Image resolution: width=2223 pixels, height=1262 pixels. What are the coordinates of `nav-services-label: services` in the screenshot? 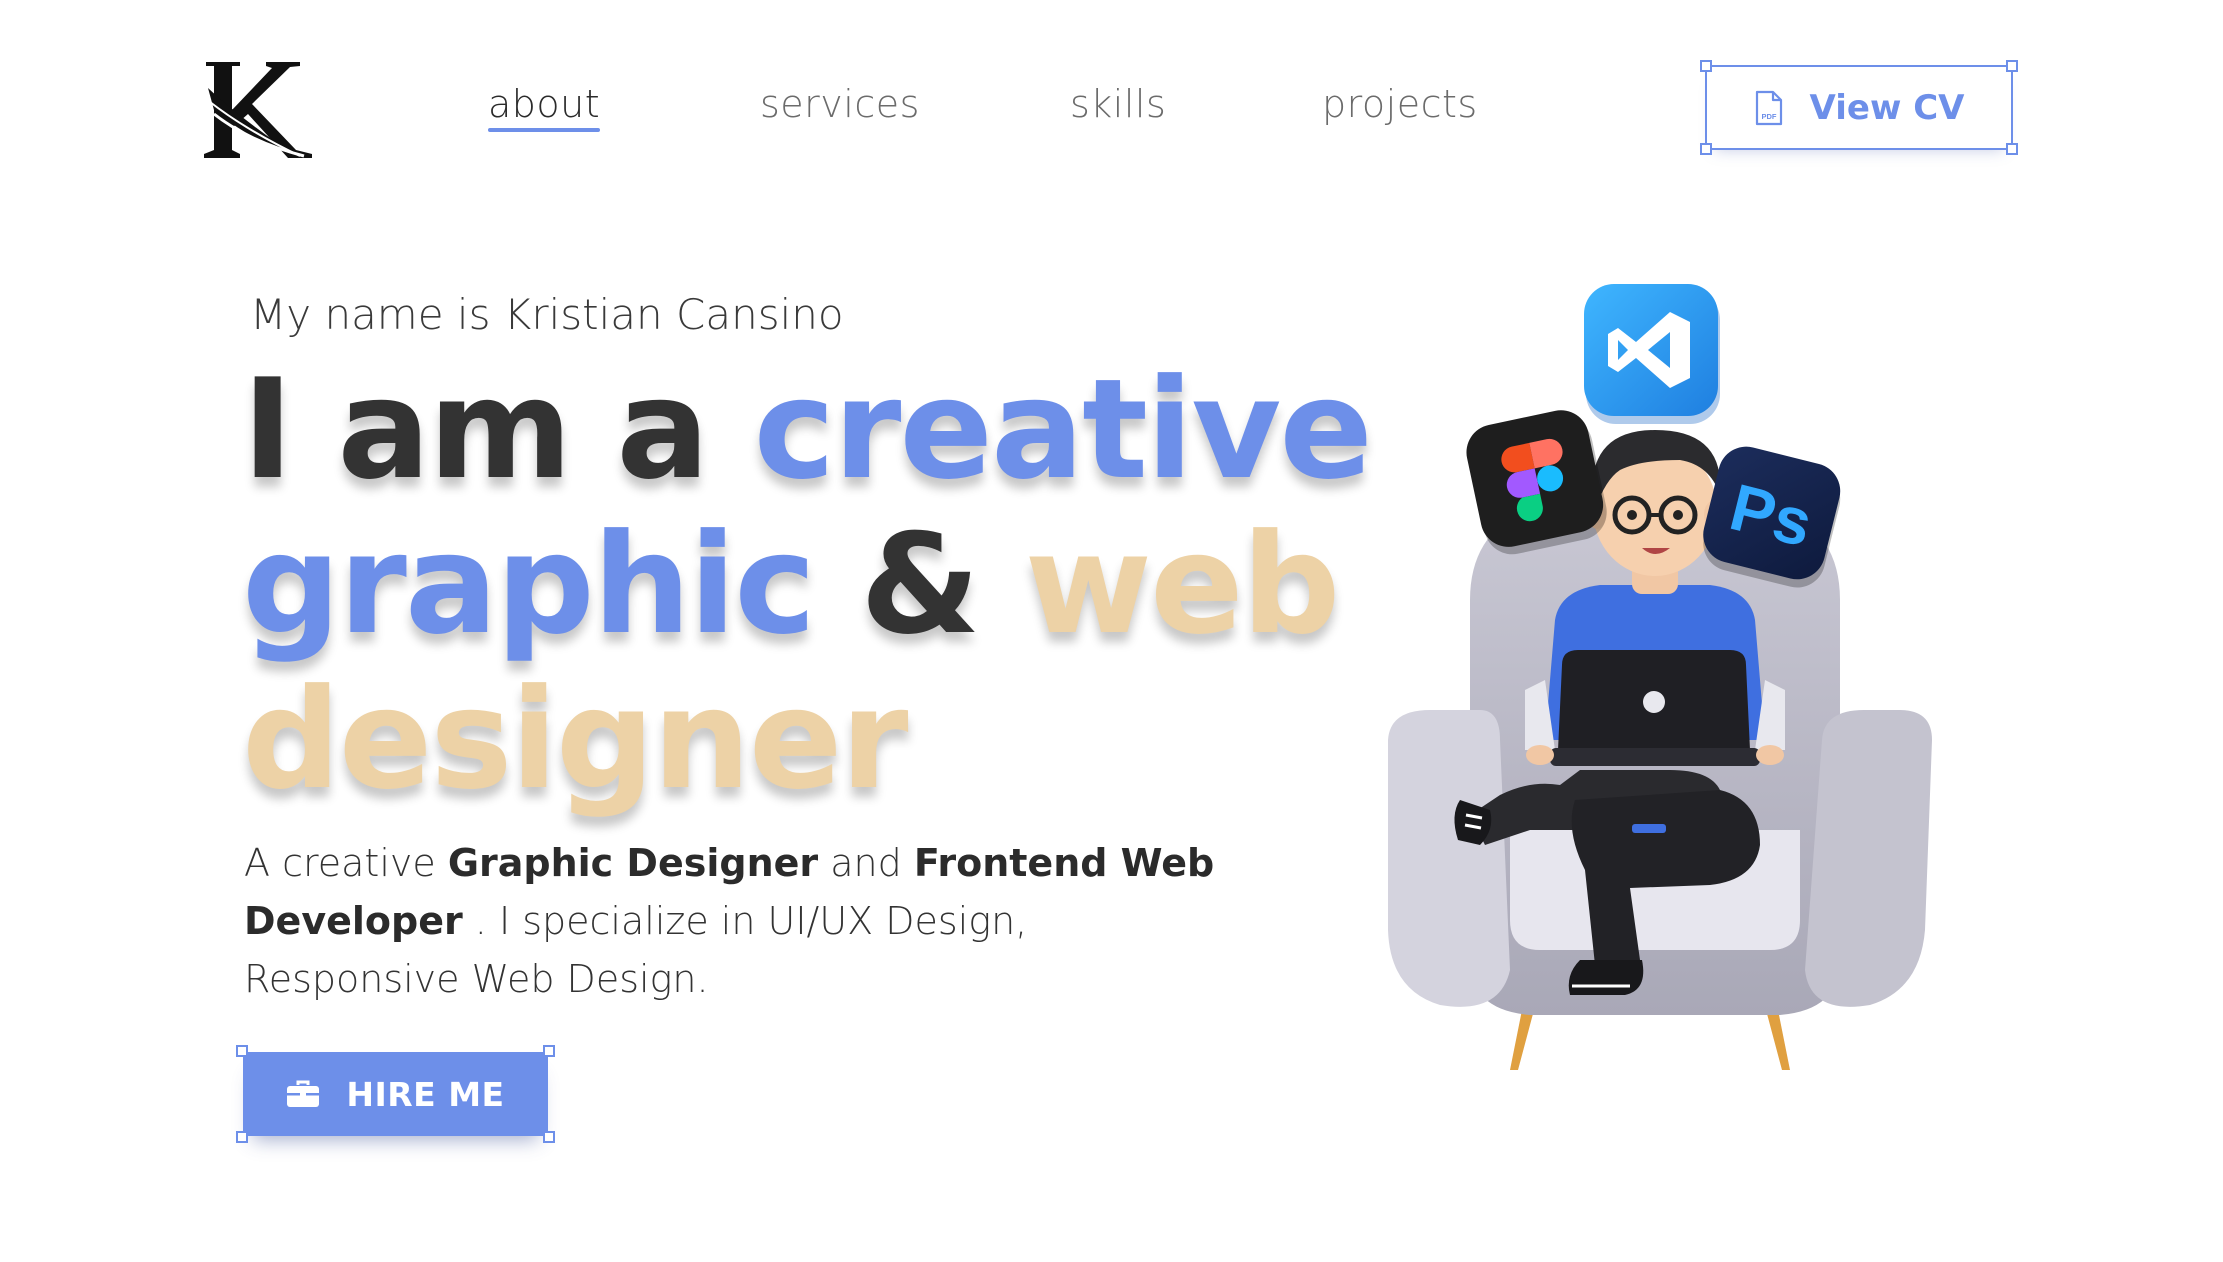 It's located at (840, 104).